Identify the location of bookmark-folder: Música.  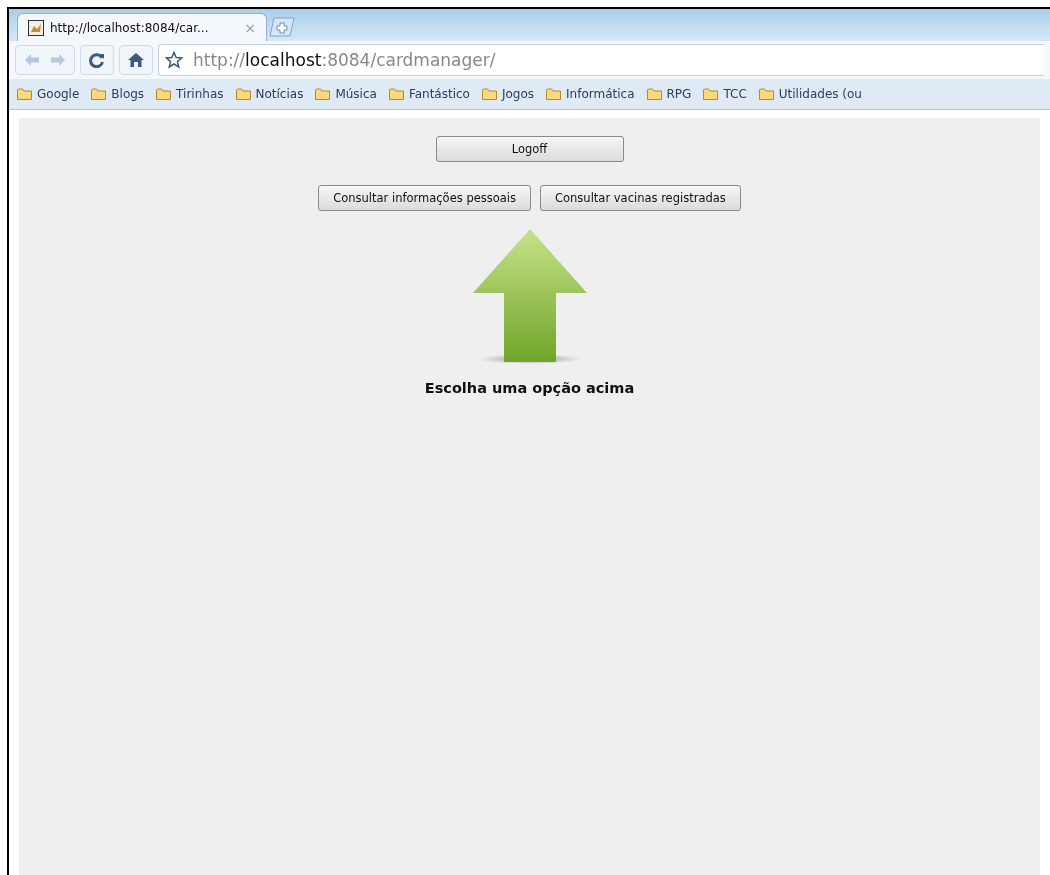
(346, 94).